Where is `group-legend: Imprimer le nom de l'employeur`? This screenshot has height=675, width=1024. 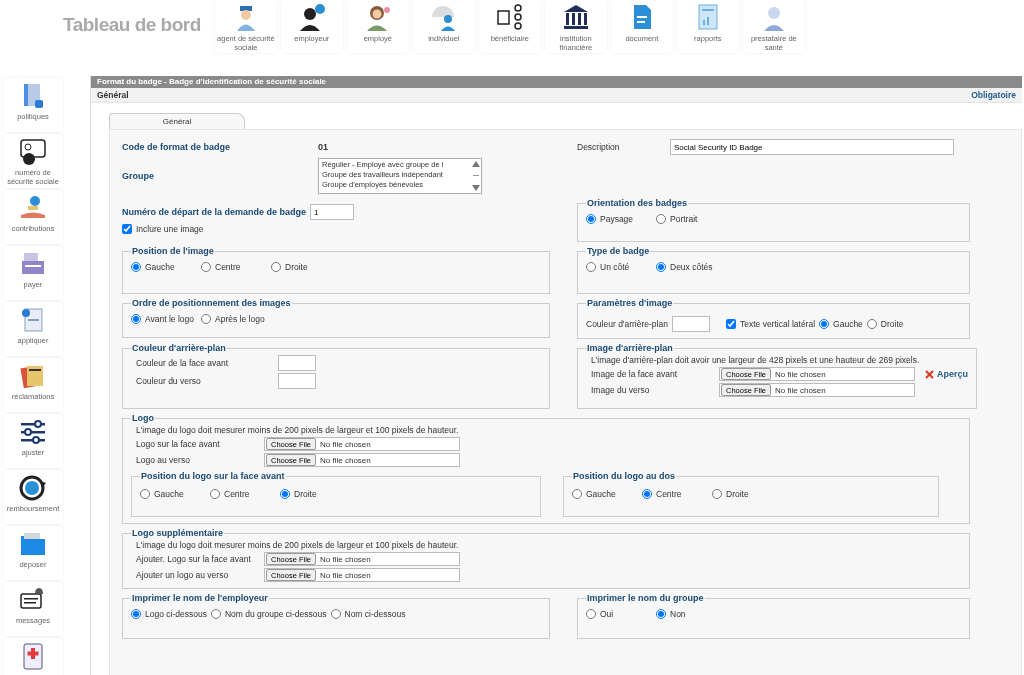 group-legend: Imprimer le nom de l'employeur is located at coordinates (200, 598).